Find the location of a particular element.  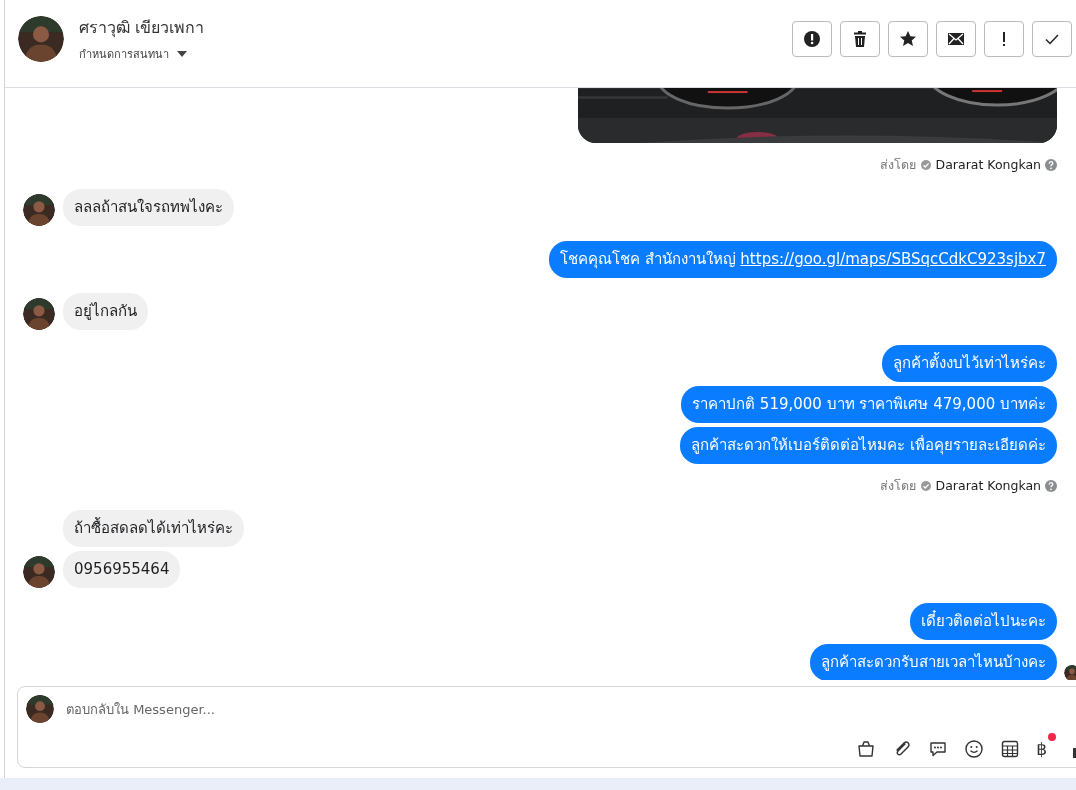

page-avatar is located at coordinates (40, 709).